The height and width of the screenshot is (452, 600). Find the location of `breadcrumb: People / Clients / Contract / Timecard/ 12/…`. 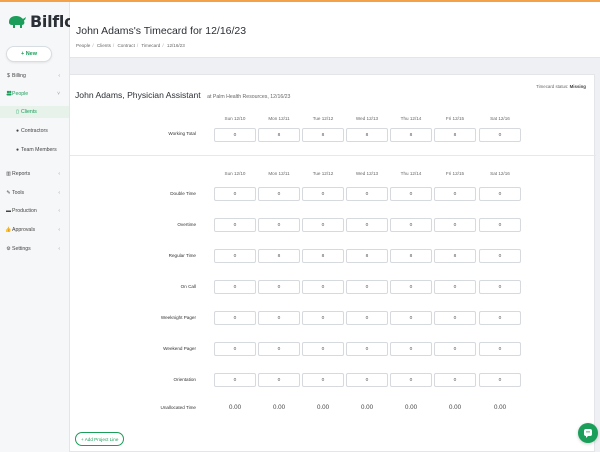

breadcrumb: People / Clients / Contract / Timecard/ 12/… is located at coordinates (130, 45).